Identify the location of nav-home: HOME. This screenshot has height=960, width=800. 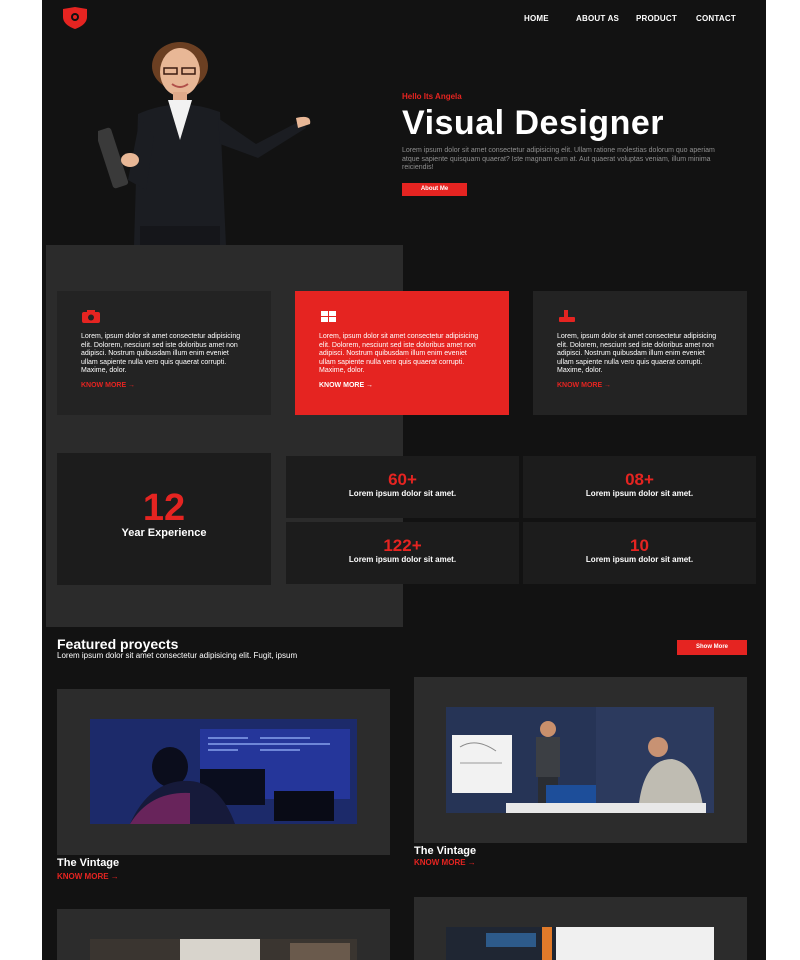
(536, 18).